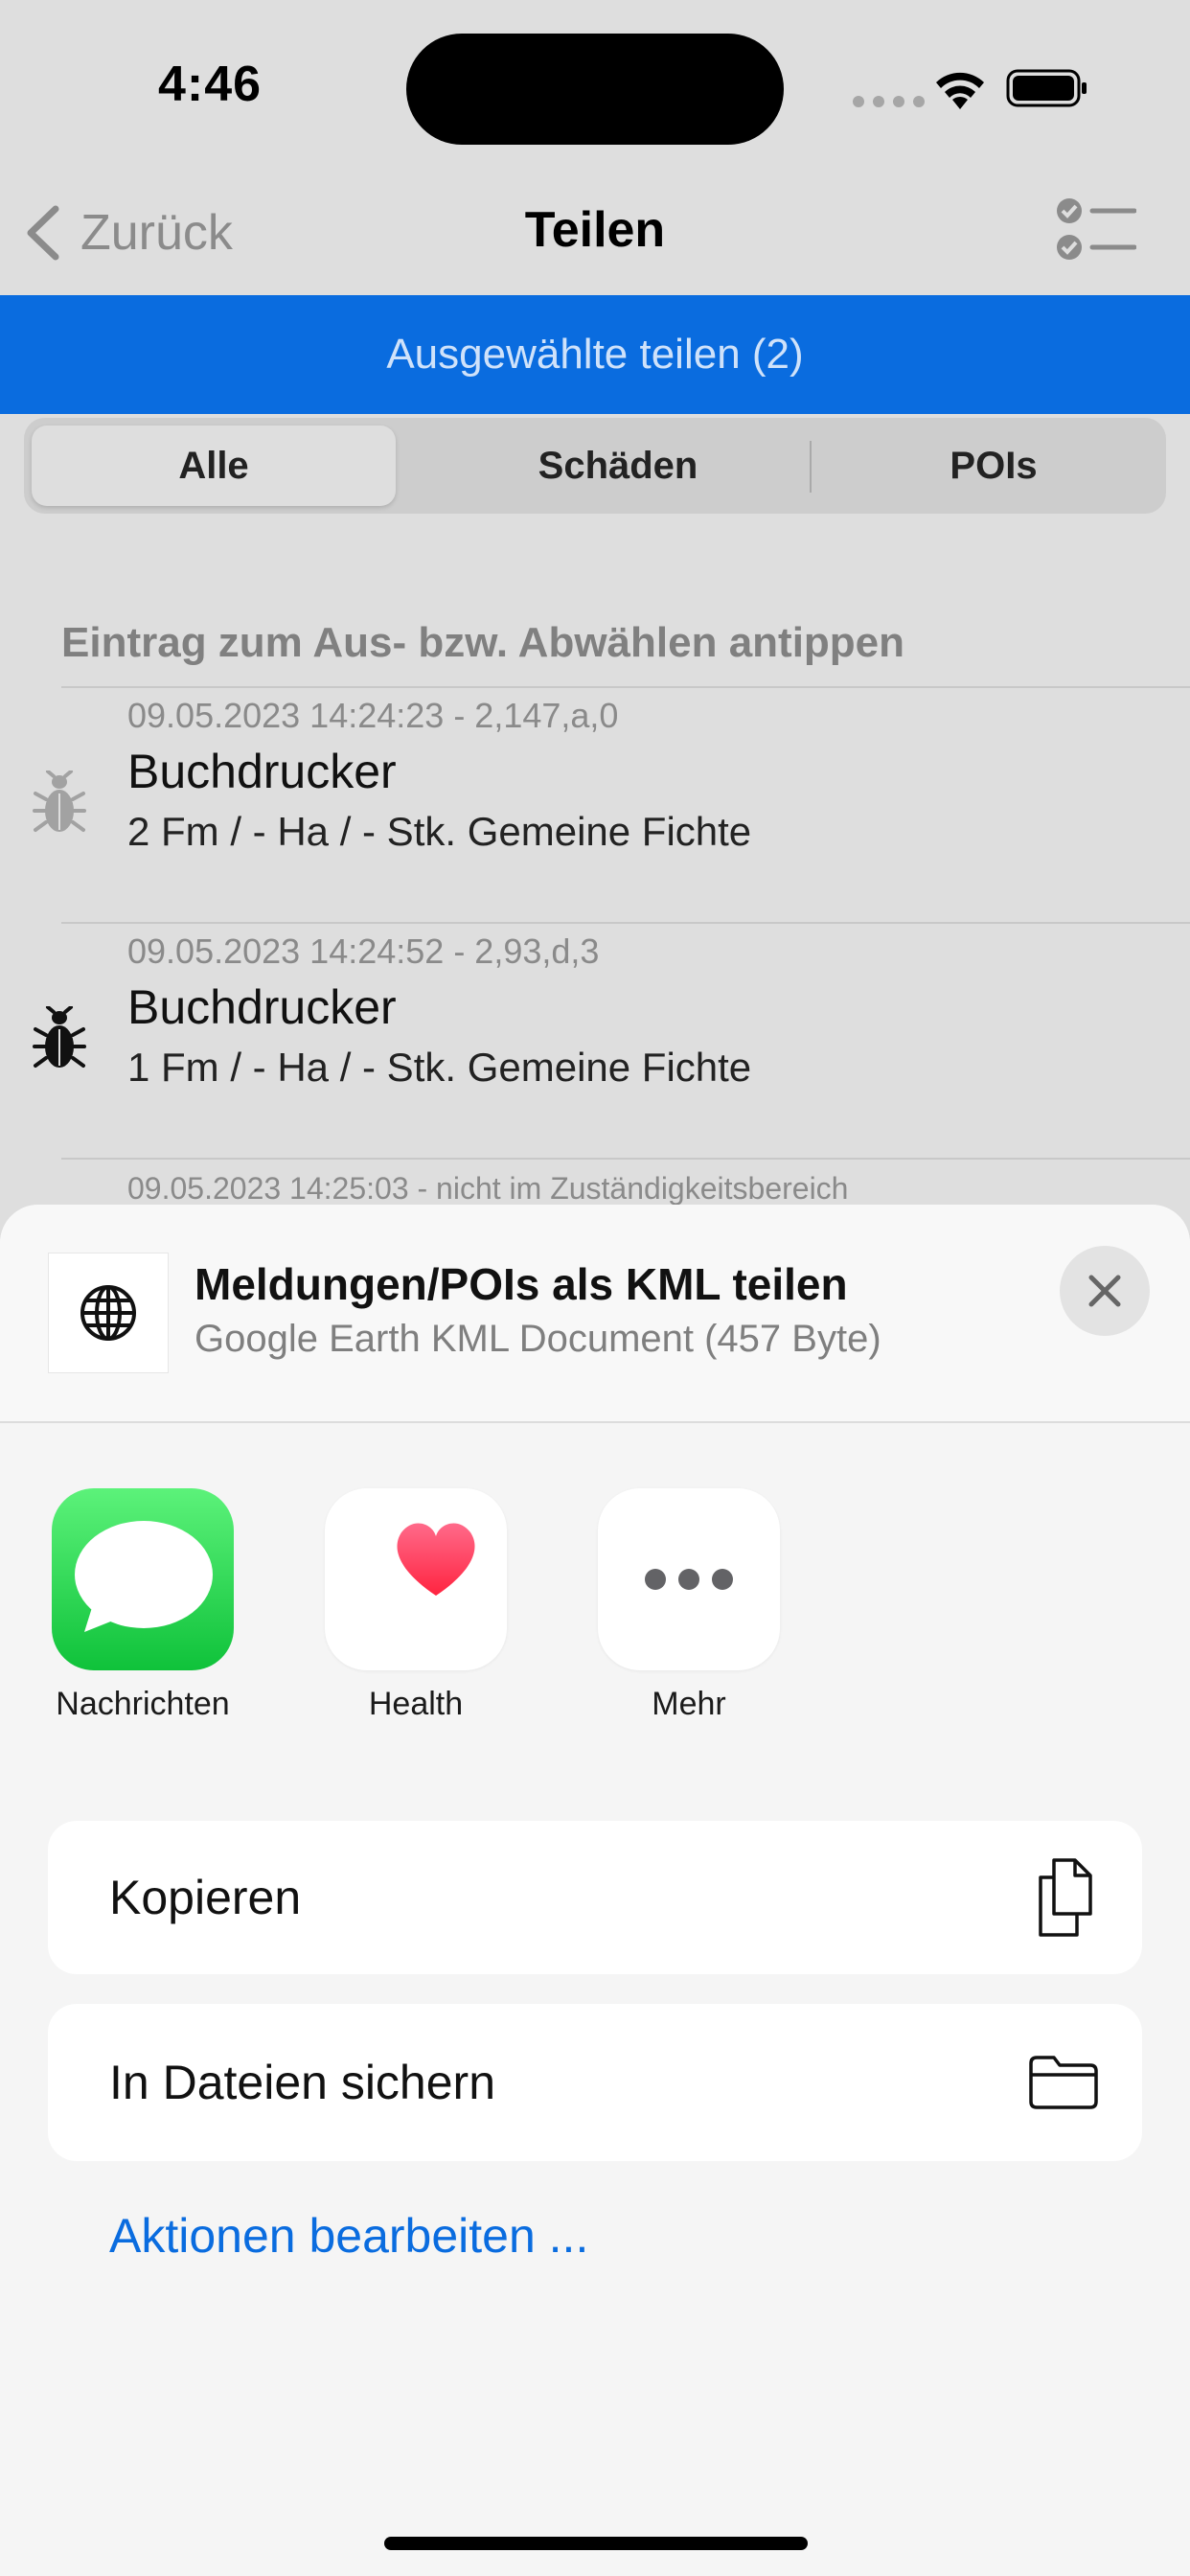 The image size is (1190, 2576). Describe the element at coordinates (595, 1422) in the screenshot. I see `share-sheet-separator` at that location.